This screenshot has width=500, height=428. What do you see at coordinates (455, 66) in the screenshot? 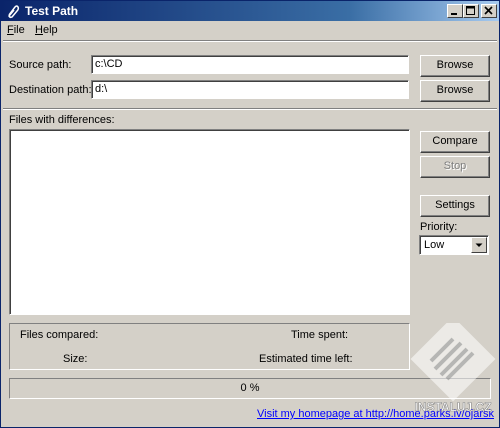
I see `source-browse-button: Browse` at bounding box center [455, 66].